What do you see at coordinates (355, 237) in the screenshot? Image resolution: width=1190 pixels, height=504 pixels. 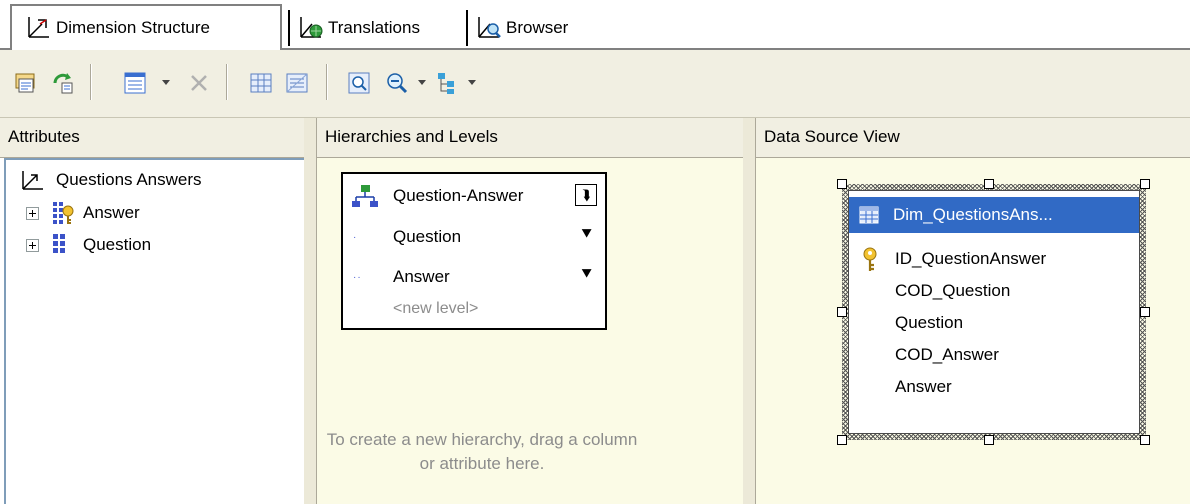 I see `level-icon: ·` at bounding box center [355, 237].